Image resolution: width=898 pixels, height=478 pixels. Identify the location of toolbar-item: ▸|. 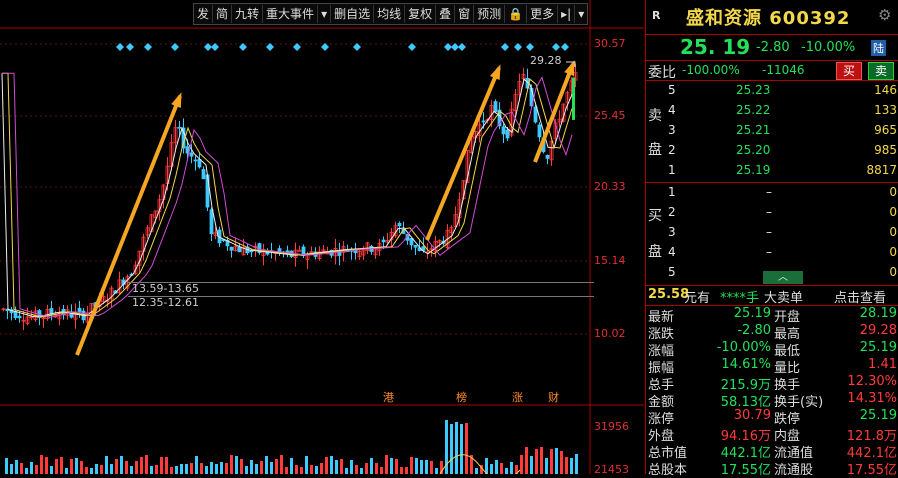
(567, 14).